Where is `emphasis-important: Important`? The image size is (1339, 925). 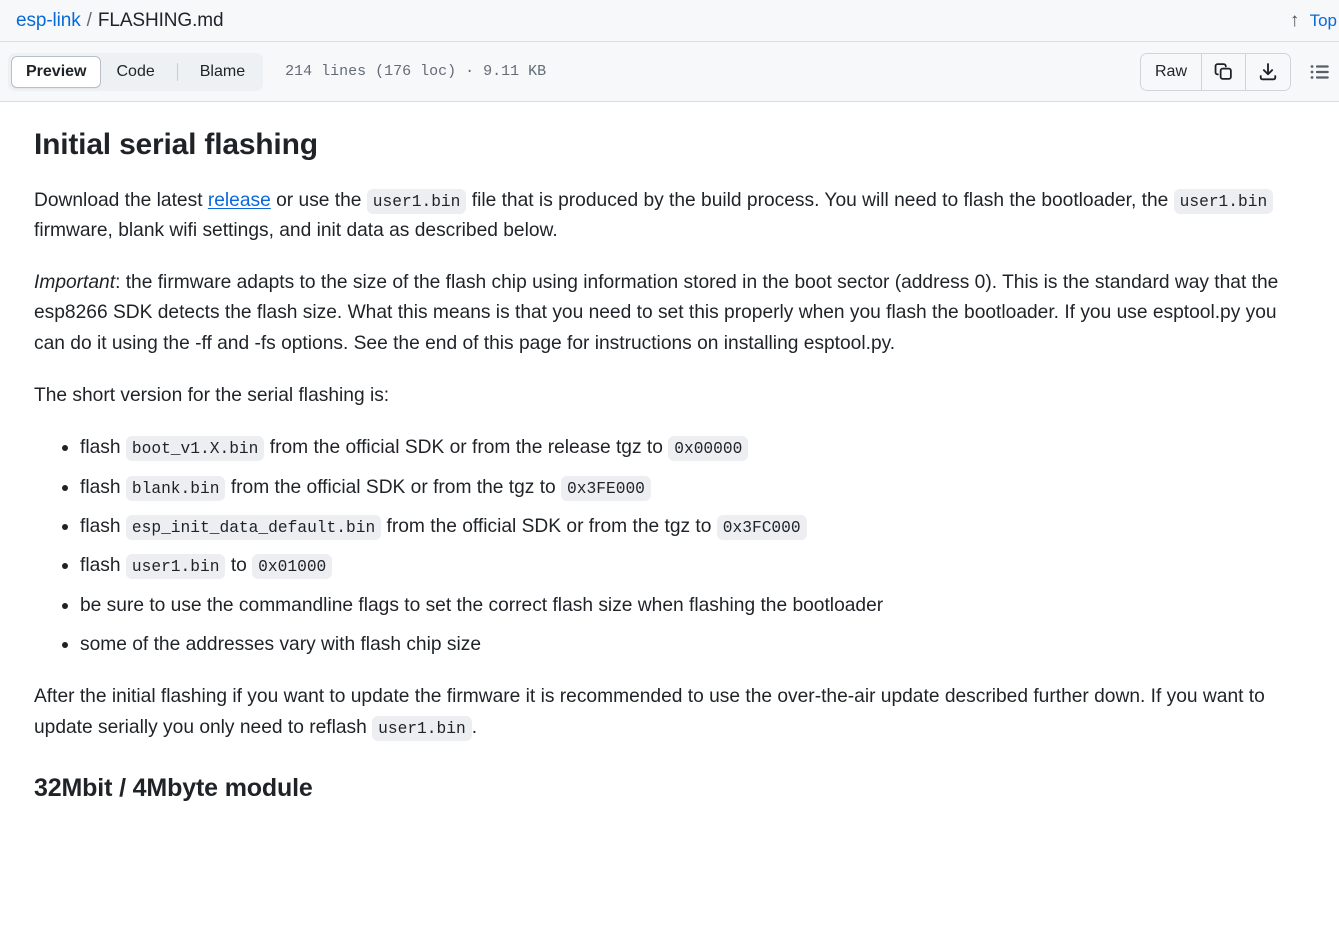
emphasis-important: Important is located at coordinates (75, 283).